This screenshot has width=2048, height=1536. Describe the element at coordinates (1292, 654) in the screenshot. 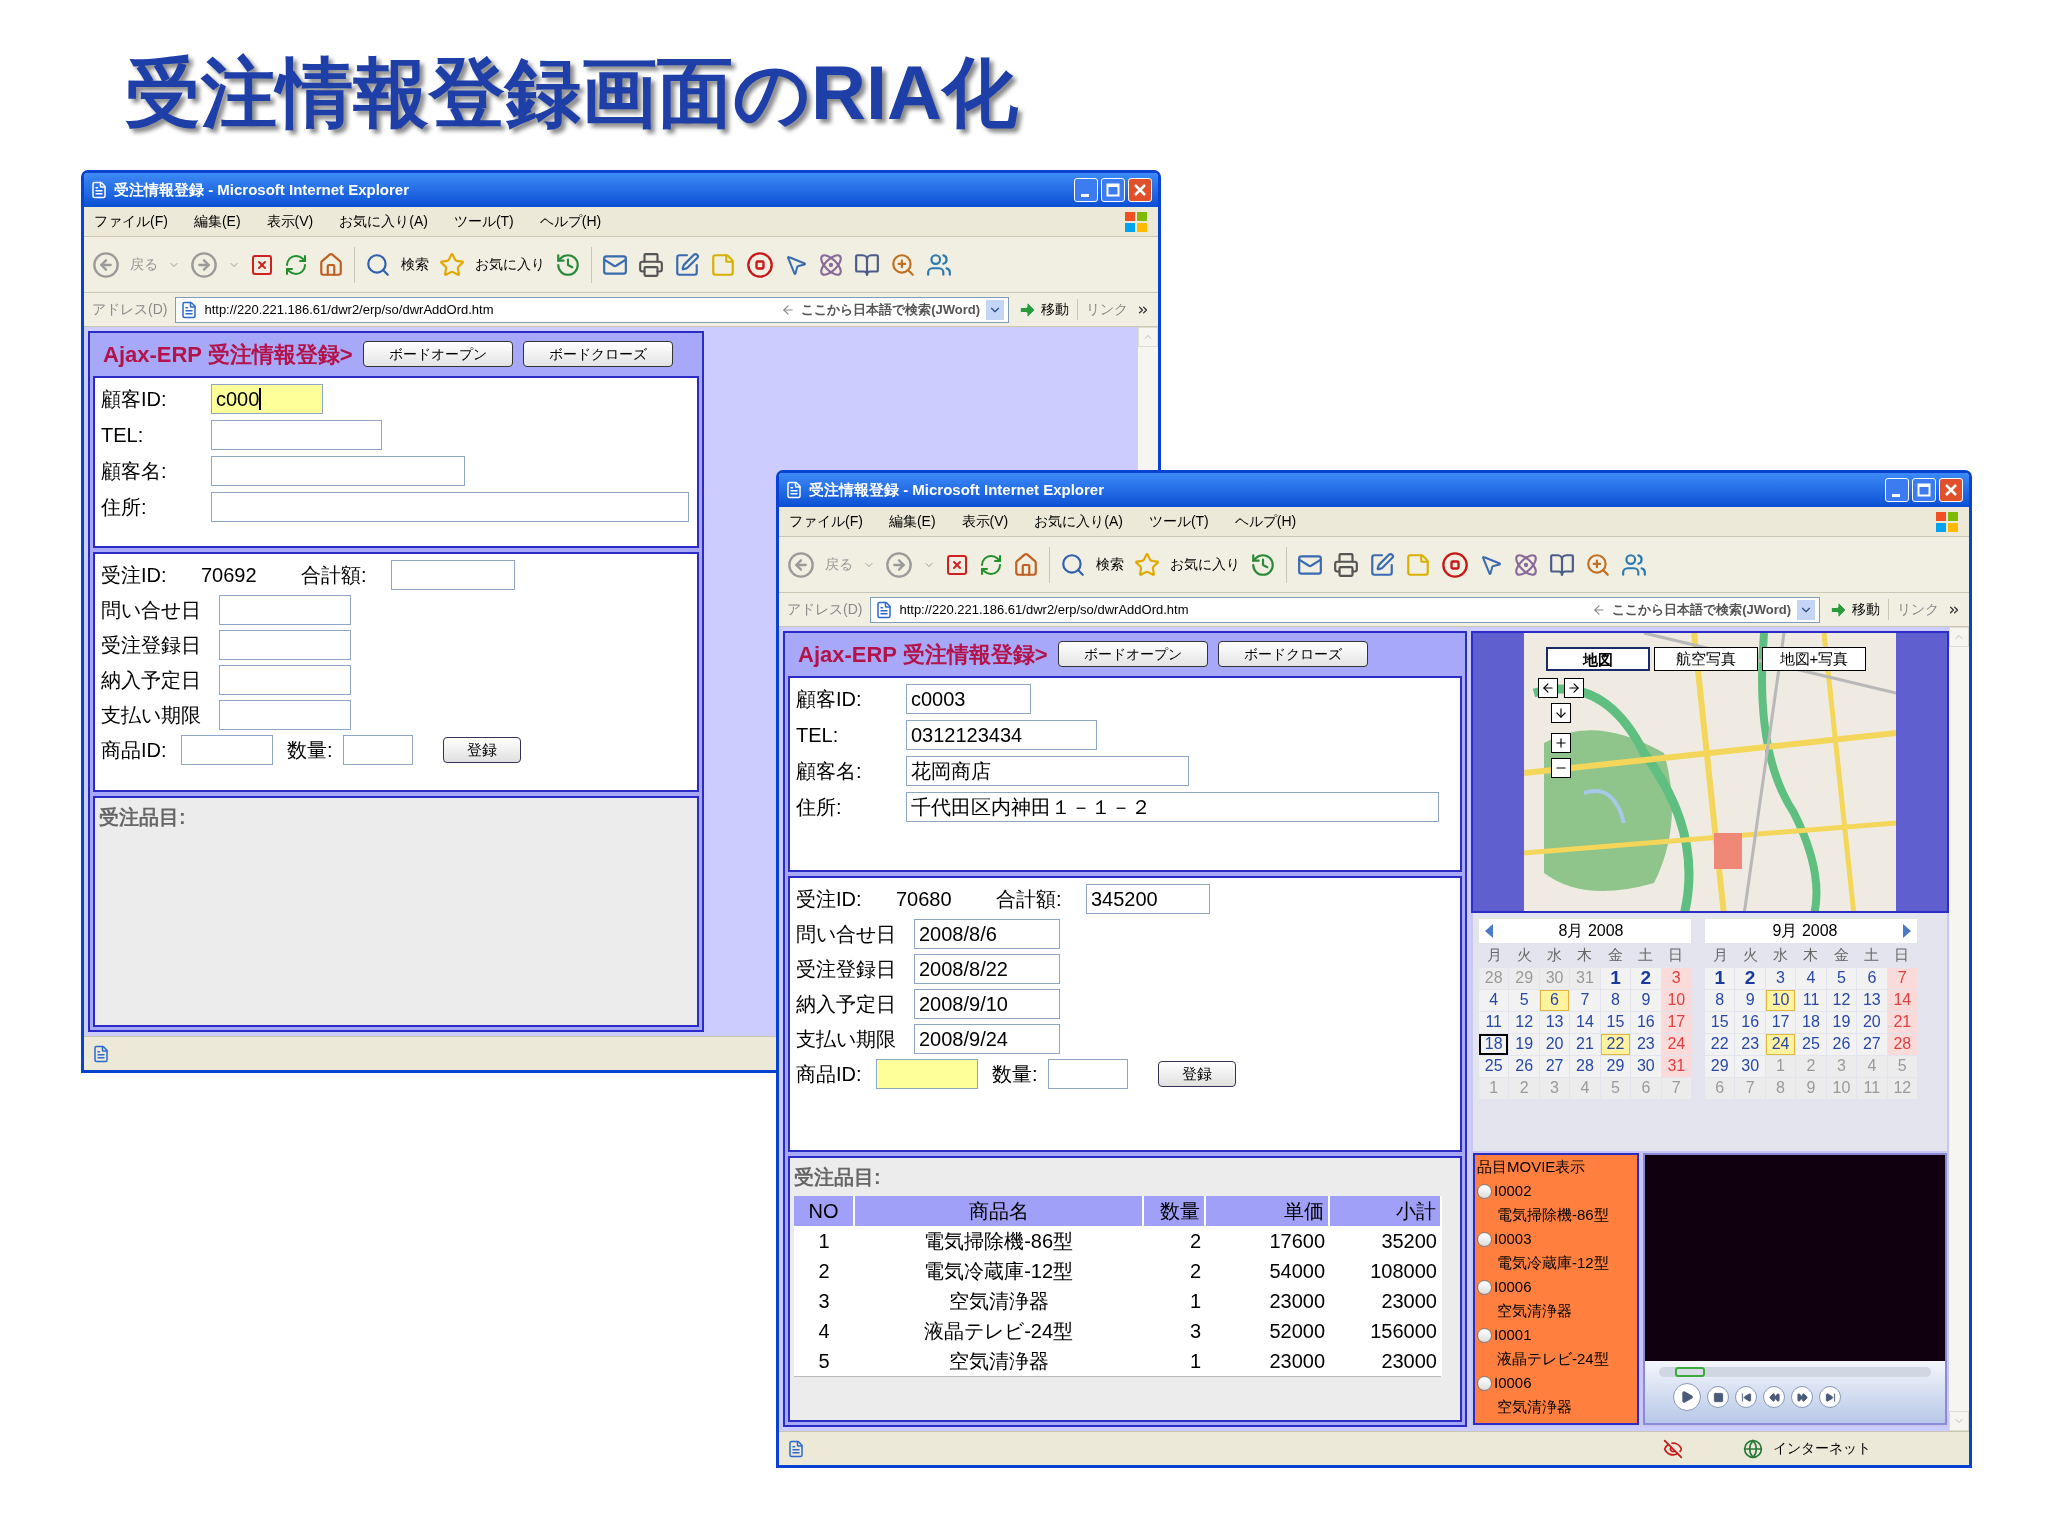

I see `board-button: ボードクローズ` at that location.